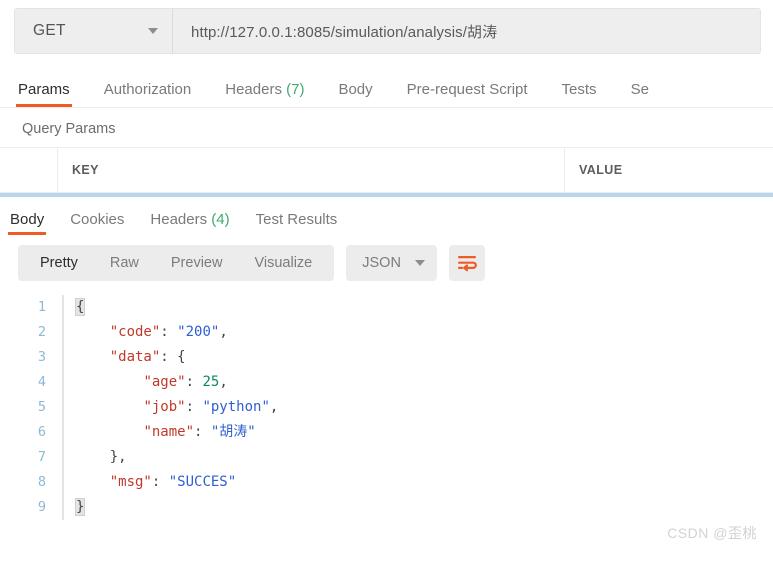  What do you see at coordinates (236, 407) in the screenshot?
I see `token-str: "python"` at bounding box center [236, 407].